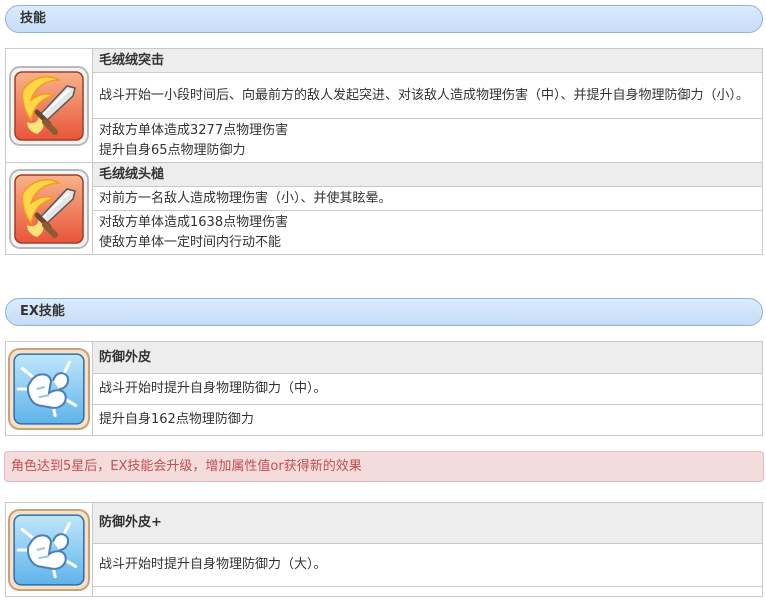 The height and width of the screenshot is (601, 766). Describe the element at coordinates (427, 174) in the screenshot. I see `skill-name: 毛绒绒头槌` at that location.